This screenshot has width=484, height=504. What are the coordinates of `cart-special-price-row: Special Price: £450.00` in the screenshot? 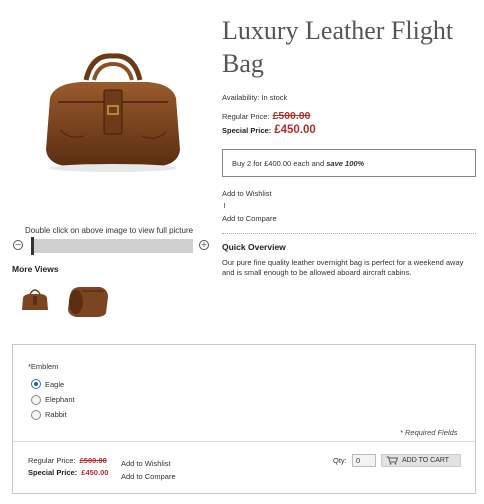 It's located at (68, 472).